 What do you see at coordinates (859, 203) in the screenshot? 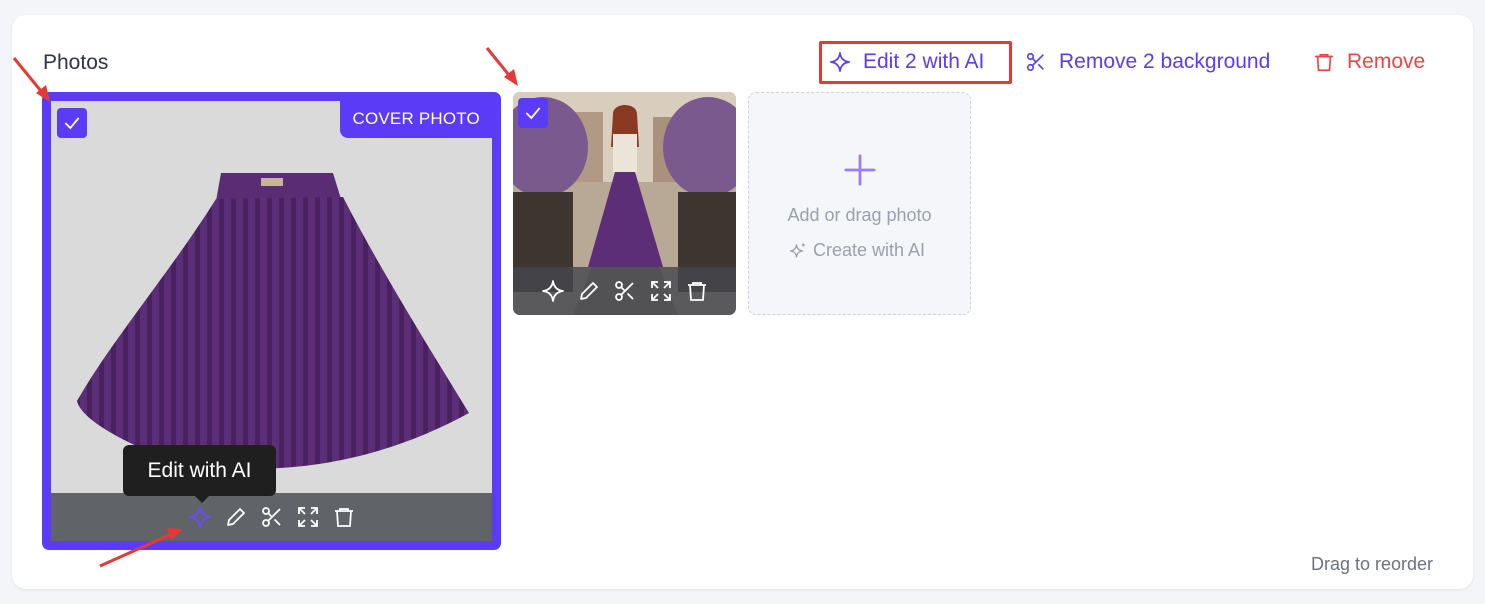
I see `add-photo-tile: Add or drag photo Create with AI` at bounding box center [859, 203].